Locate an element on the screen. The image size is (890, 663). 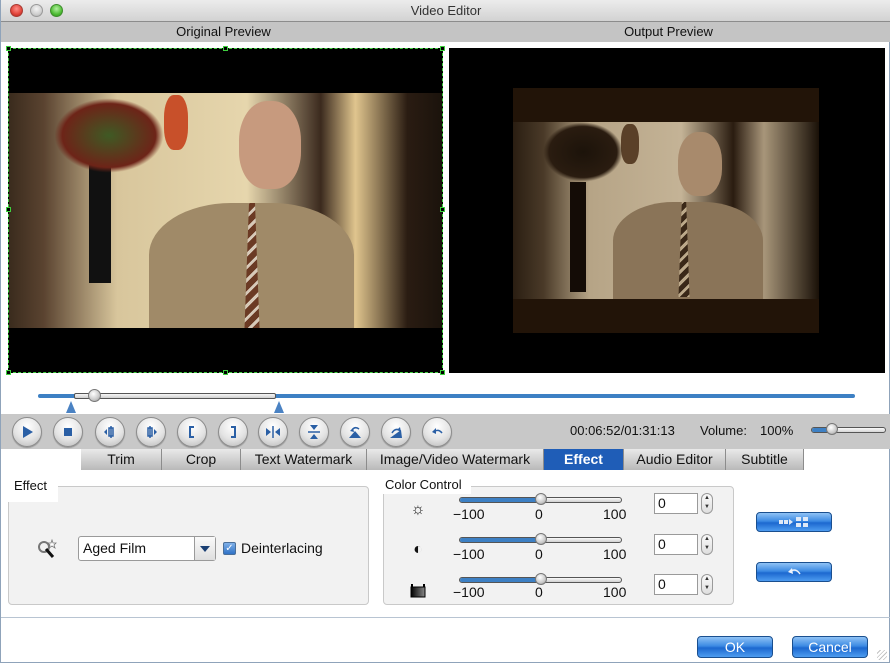
title-bar: Video Editor is located at coordinates (445, 11).